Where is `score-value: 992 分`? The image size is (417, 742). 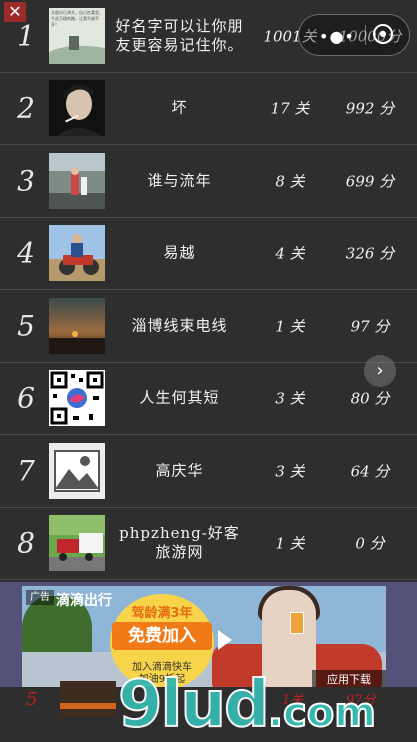
score-value: 992 分 is located at coordinates (370, 108).